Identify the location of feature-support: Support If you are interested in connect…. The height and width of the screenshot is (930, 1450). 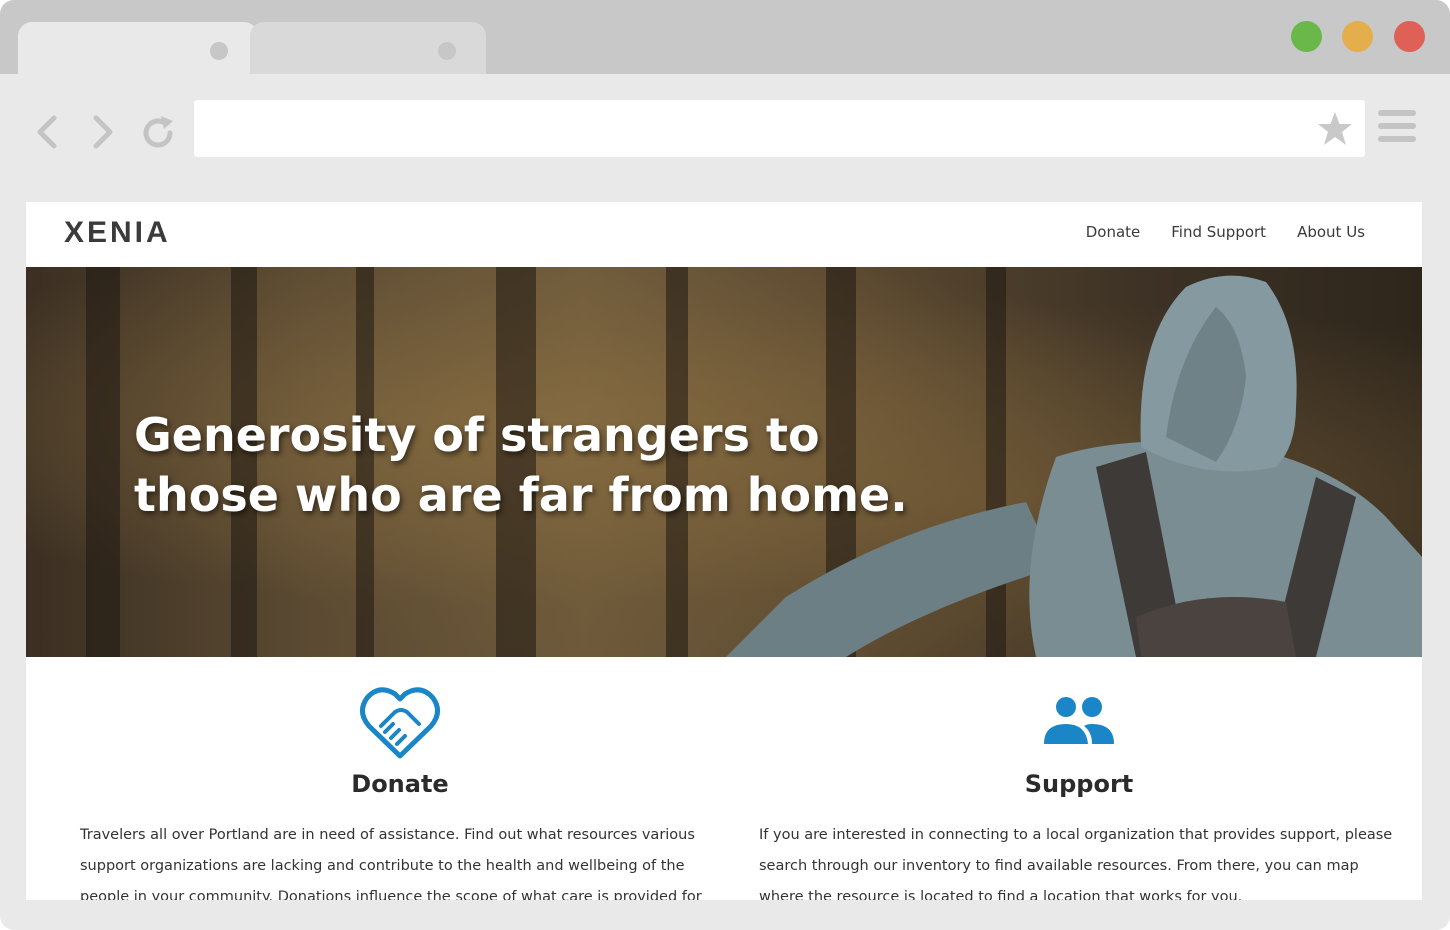
(1079, 791).